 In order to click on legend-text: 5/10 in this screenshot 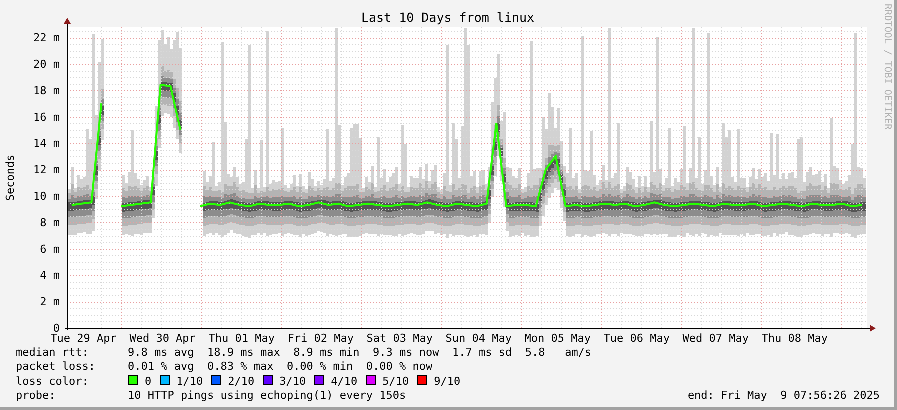, I will do `click(396, 381)`.